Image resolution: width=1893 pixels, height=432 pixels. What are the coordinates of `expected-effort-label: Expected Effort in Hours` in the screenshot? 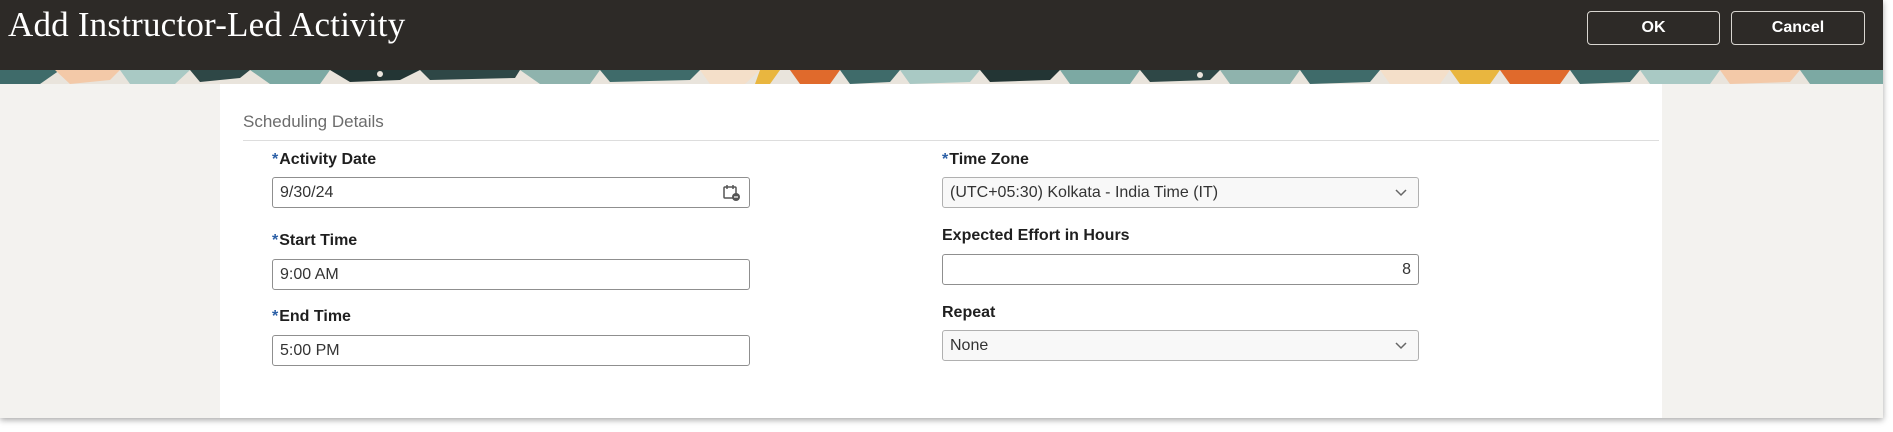 It's located at (1036, 236).